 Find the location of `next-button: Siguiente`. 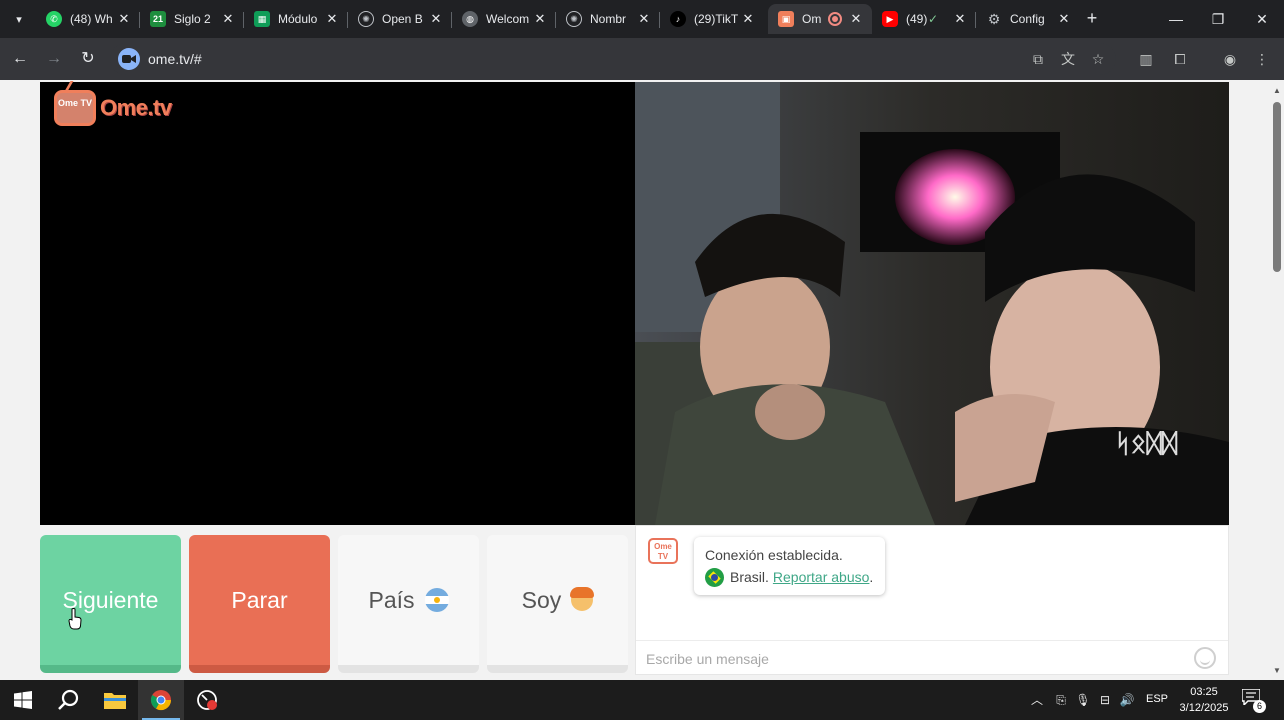

next-button: Siguiente is located at coordinates (110, 604).